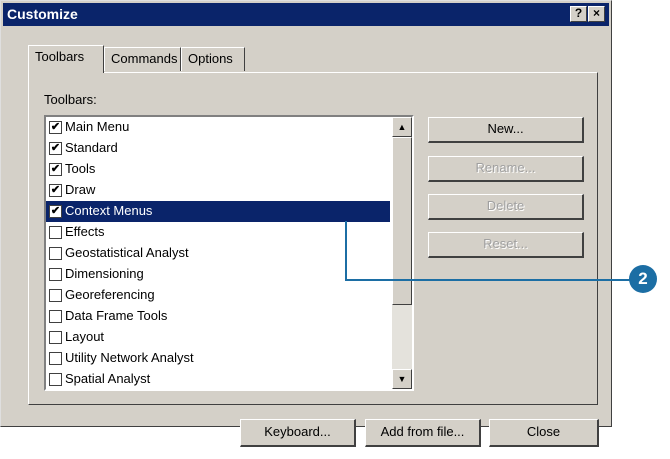 The image size is (670, 459). I want to click on callout-badge: 2, so click(643, 279).